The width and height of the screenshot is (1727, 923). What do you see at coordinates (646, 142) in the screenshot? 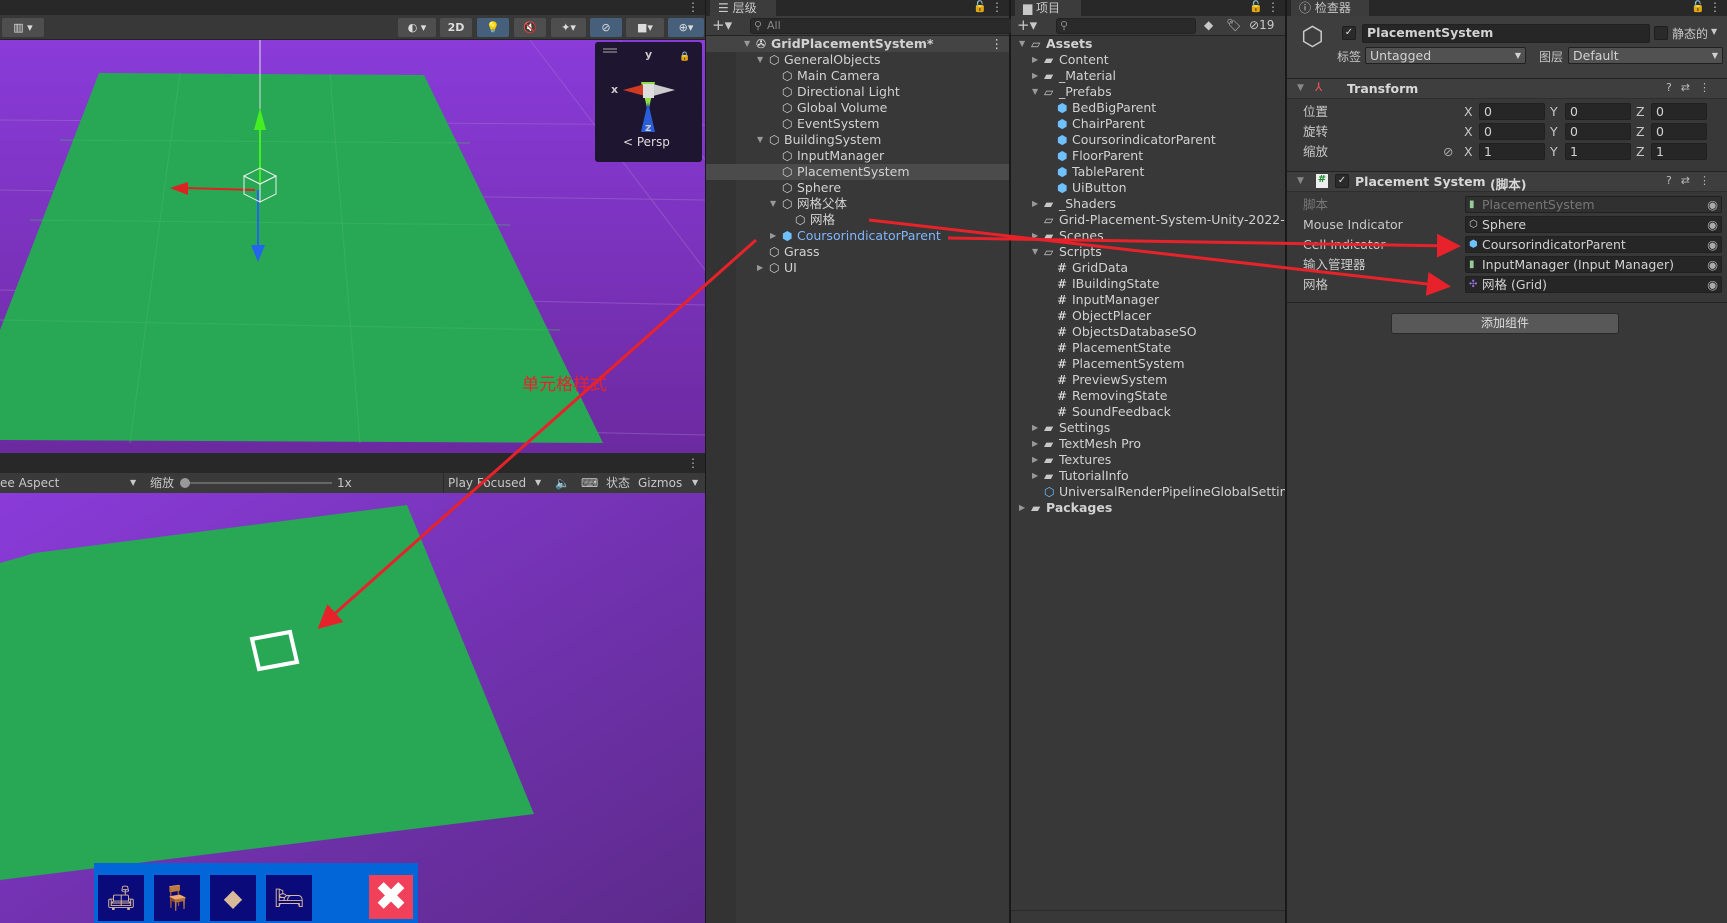
I see `projection-toggle: < Persp` at bounding box center [646, 142].